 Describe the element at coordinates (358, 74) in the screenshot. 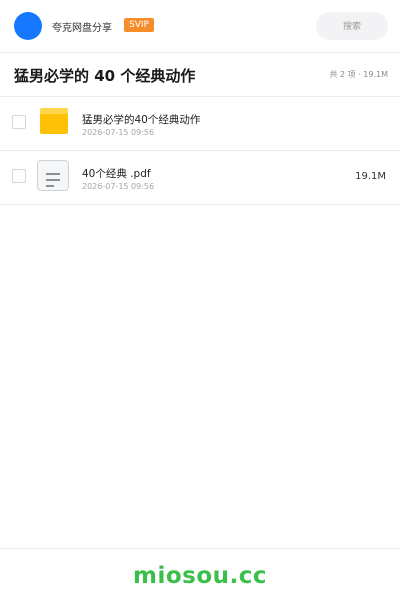

I see `item-count-summary: 共 2 项 · 19.1M` at that location.